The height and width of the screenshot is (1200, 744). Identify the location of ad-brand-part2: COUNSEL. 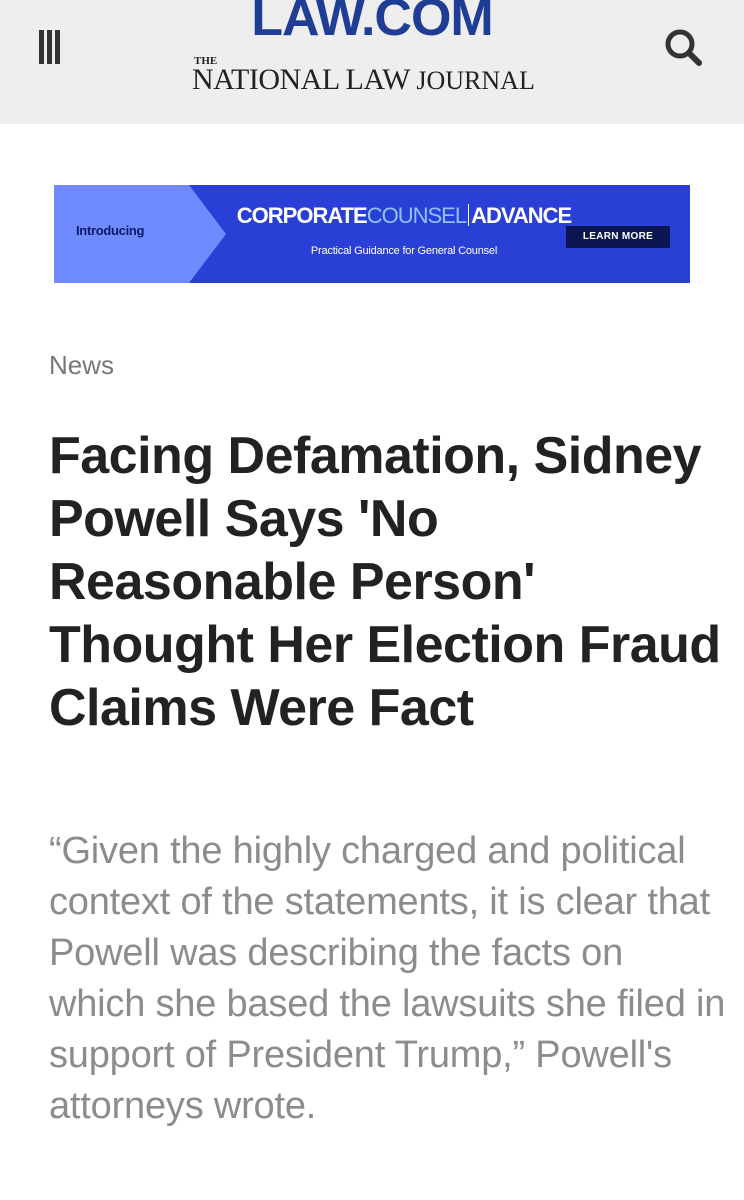
(416, 215).